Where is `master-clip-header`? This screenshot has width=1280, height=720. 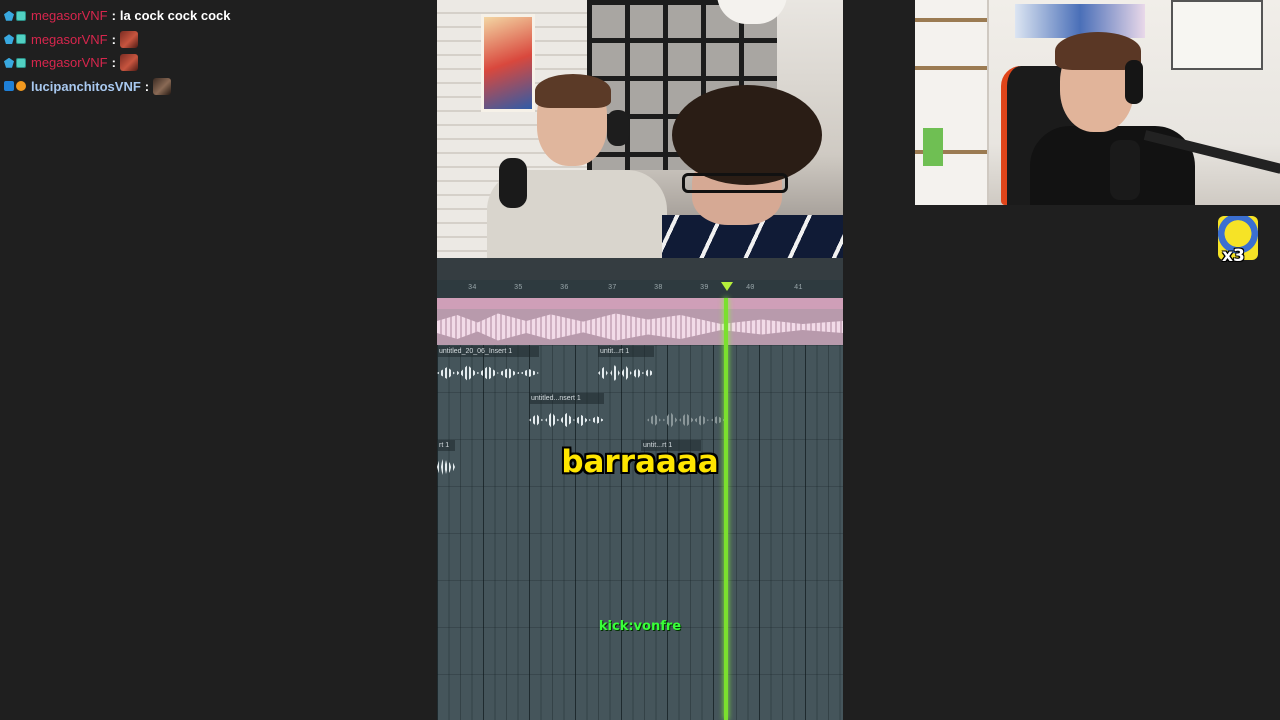 master-clip-header is located at coordinates (640, 303).